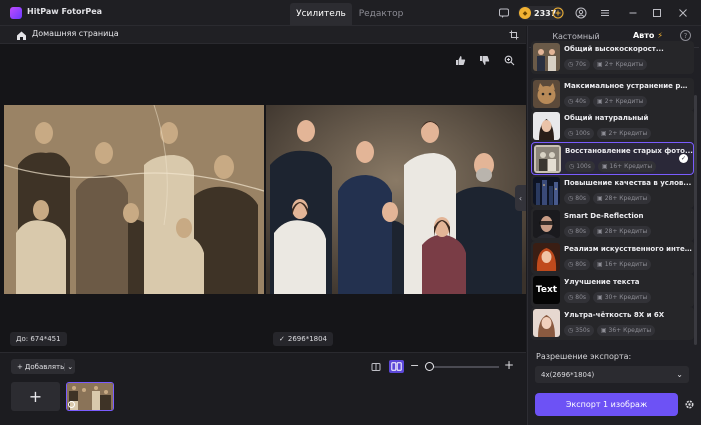 The width and height of the screenshot is (701, 425). Describe the element at coordinates (43, 366) in the screenshot. I see `add-button: + Добавлять ⌄` at that location.